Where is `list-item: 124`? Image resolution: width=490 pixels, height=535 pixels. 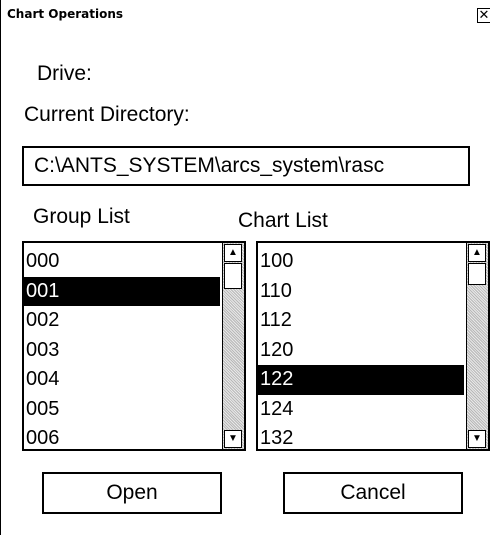 list-item: 124 is located at coordinates (361, 410).